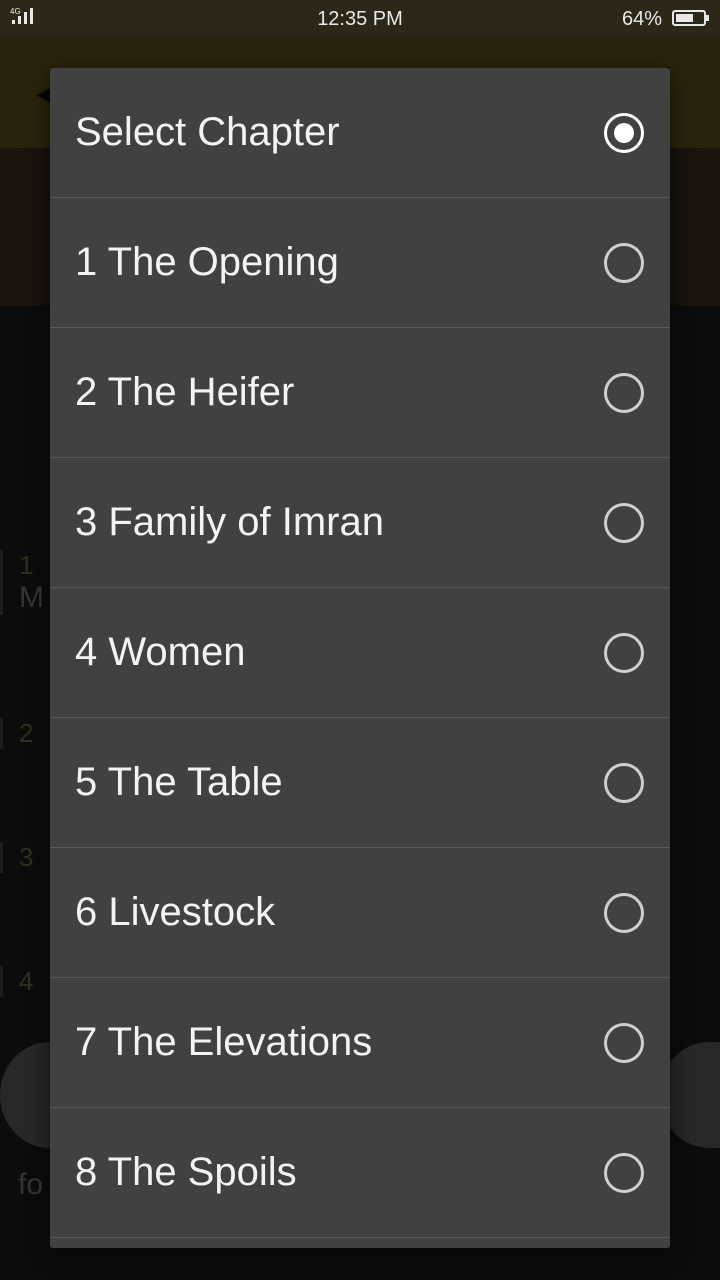 The height and width of the screenshot is (1280, 720). I want to click on status-time: 12:35 PM, so click(360, 19).